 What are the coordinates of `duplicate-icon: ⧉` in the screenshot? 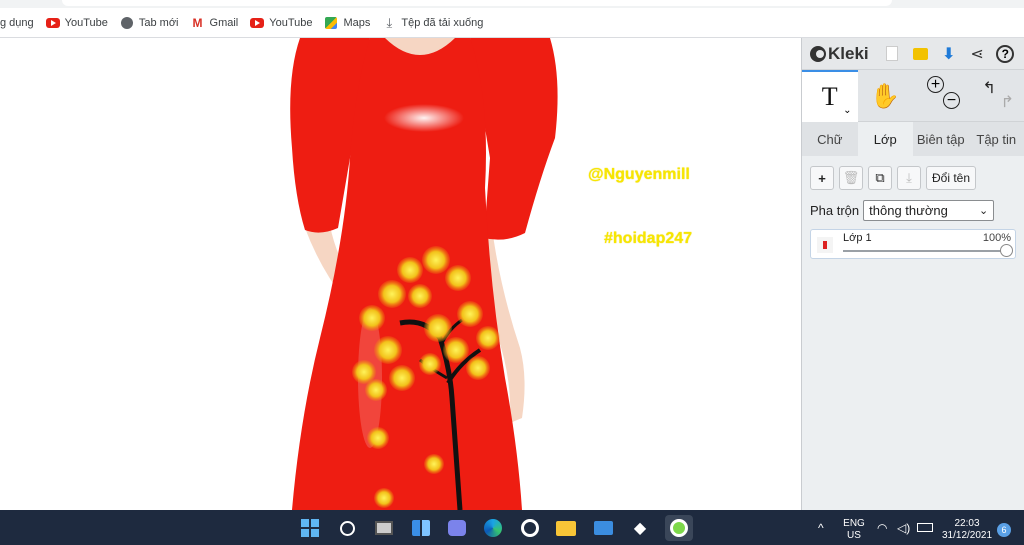 It's located at (880, 177).